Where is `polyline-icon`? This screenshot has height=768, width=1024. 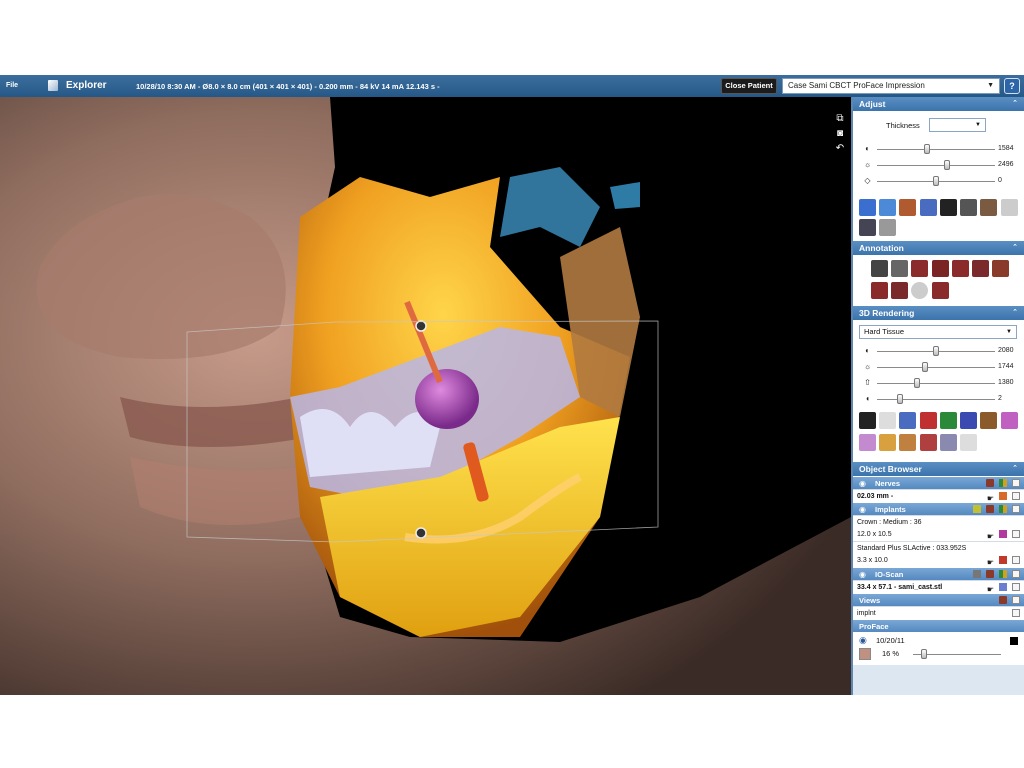
polyline-icon is located at coordinates (879, 290).